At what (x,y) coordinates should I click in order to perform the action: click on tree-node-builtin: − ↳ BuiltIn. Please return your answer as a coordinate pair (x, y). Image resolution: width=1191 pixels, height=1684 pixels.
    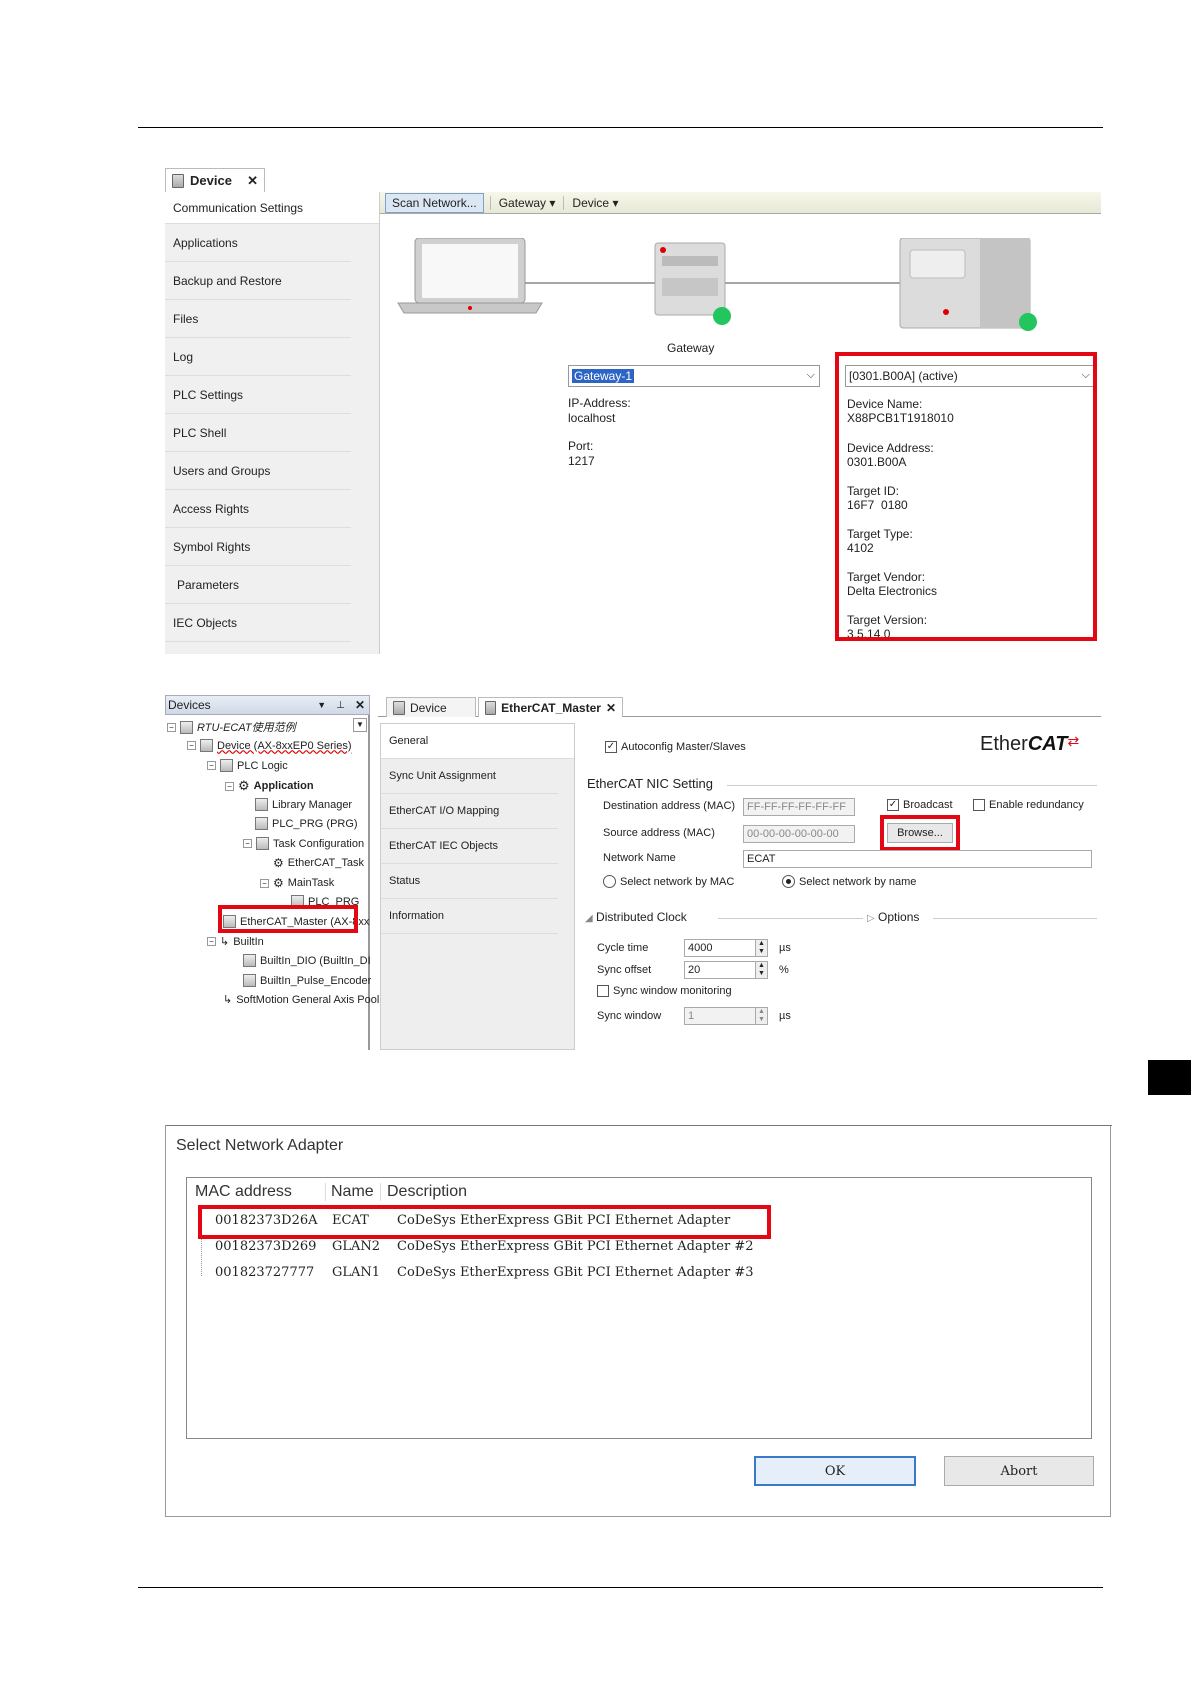
    Looking at the image, I should click on (235, 941).